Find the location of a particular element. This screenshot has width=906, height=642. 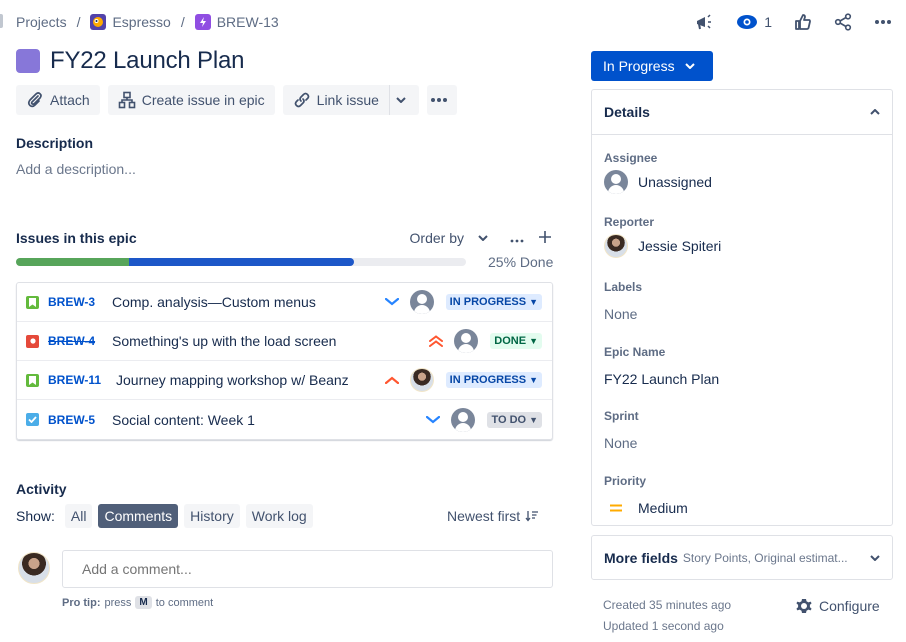

order-by-button: Order by is located at coordinates (449, 238).